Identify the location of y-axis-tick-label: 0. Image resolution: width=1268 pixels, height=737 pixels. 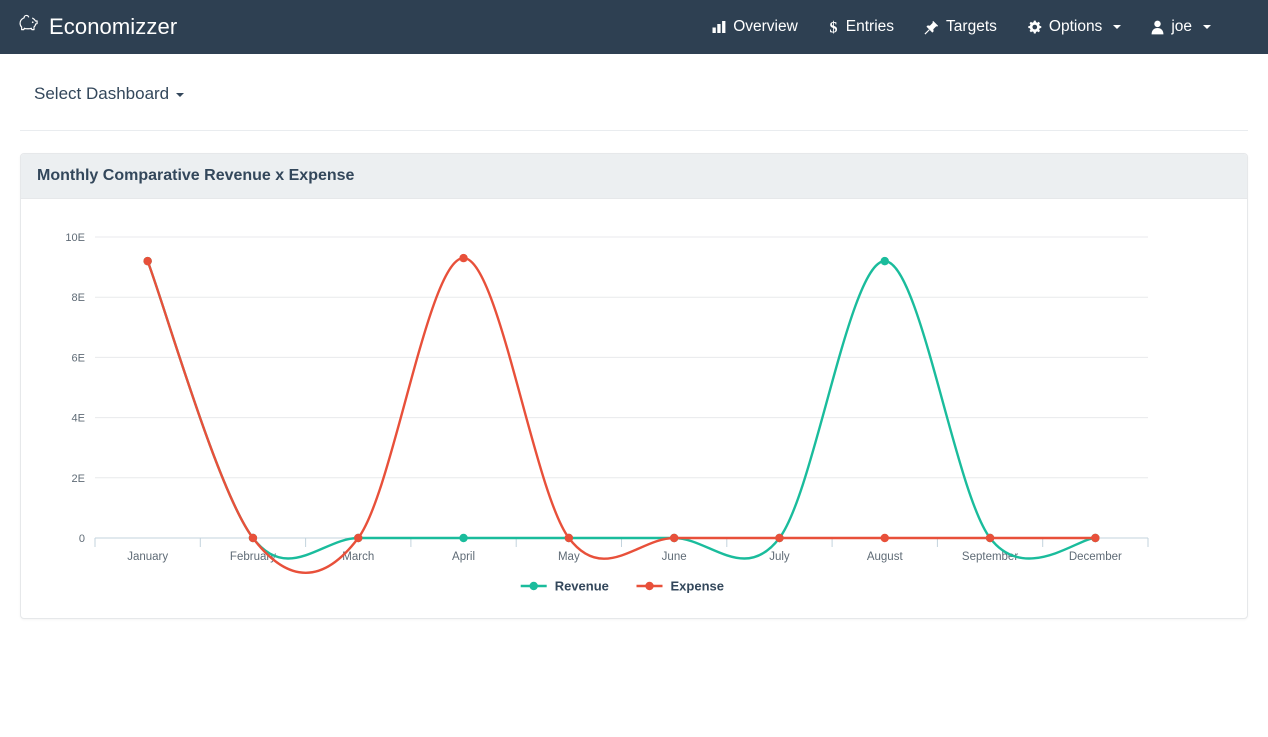
(82, 539).